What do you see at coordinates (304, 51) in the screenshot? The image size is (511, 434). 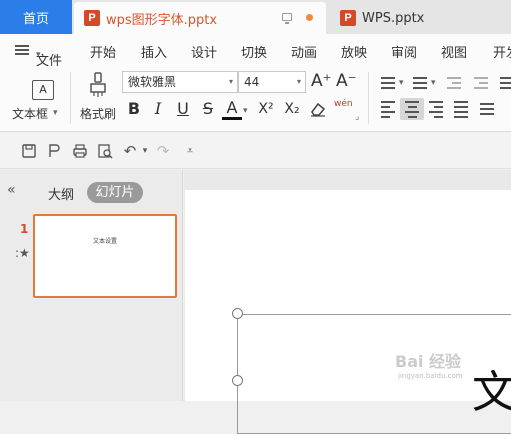 I see `menu-item-animation: 动画` at bounding box center [304, 51].